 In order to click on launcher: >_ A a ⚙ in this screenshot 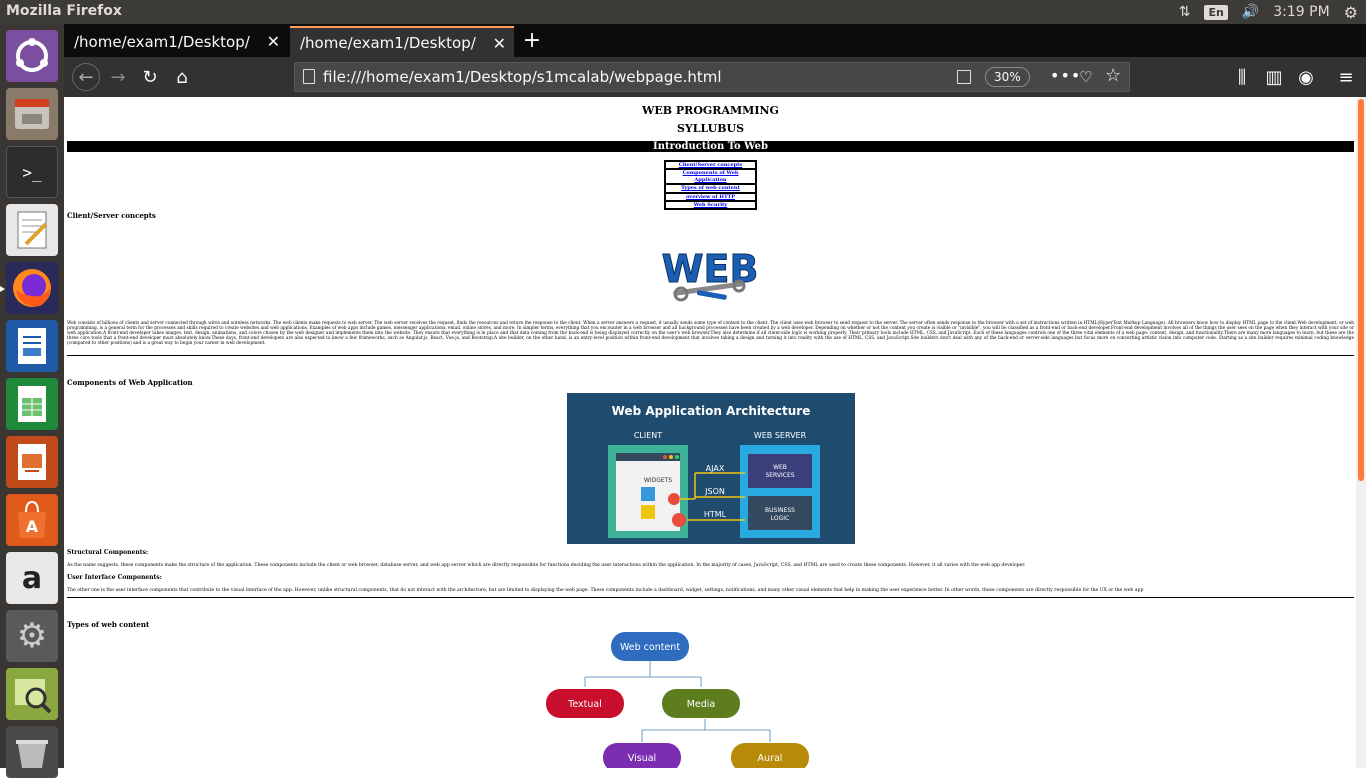, I will do `click(32, 401)`.